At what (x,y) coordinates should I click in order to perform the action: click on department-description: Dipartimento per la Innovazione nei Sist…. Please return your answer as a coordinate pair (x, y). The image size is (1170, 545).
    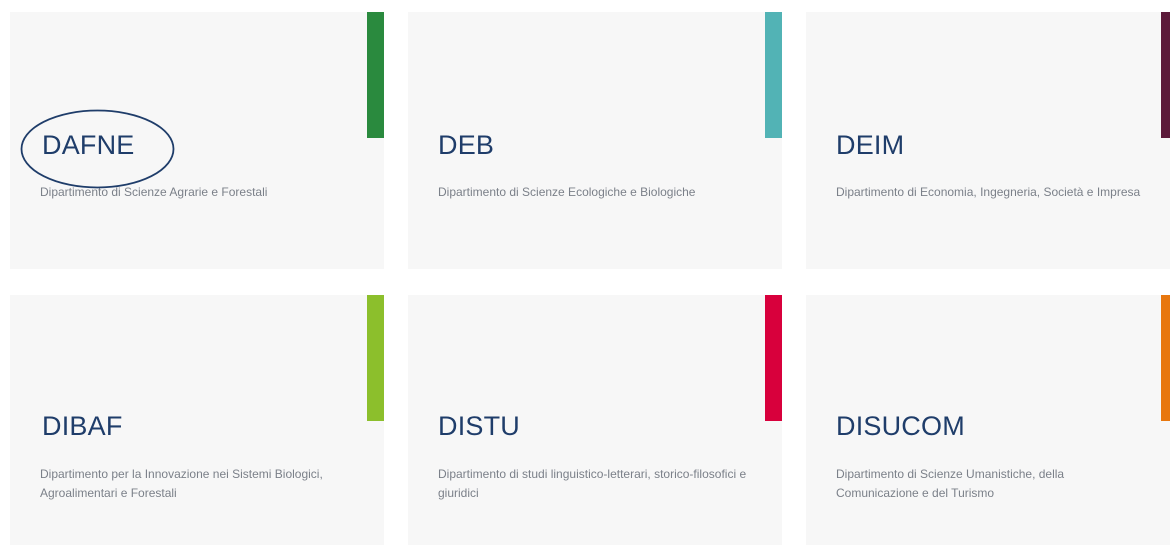
    Looking at the image, I should click on (181, 483).